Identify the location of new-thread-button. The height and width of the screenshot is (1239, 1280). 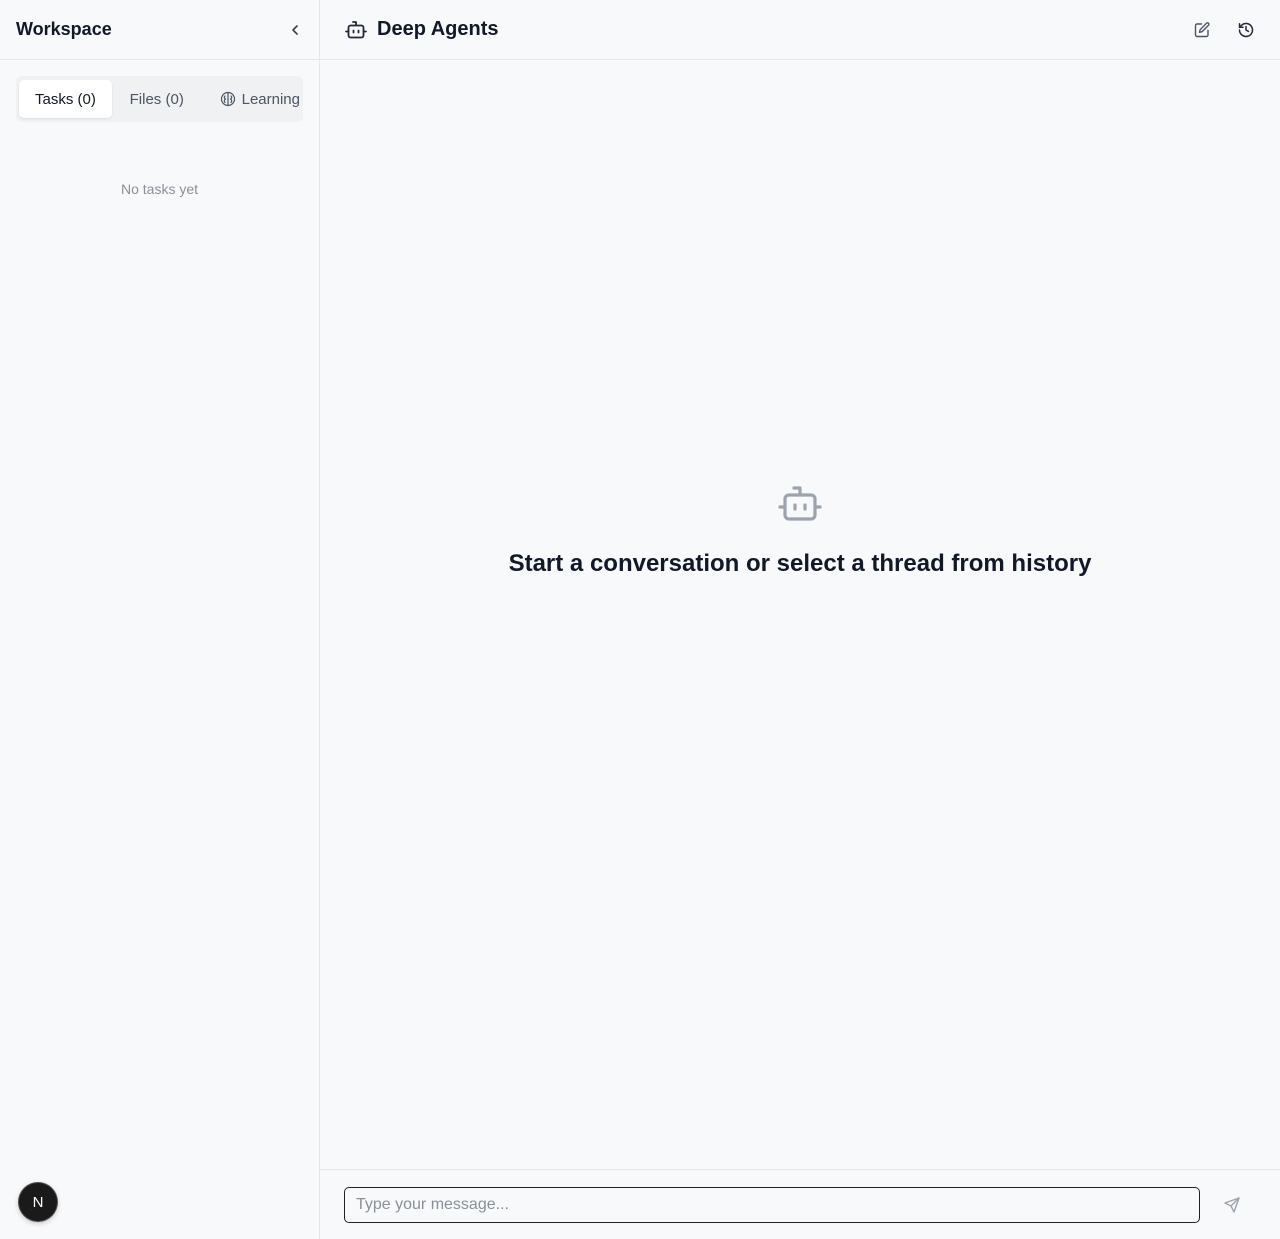
(1202, 30).